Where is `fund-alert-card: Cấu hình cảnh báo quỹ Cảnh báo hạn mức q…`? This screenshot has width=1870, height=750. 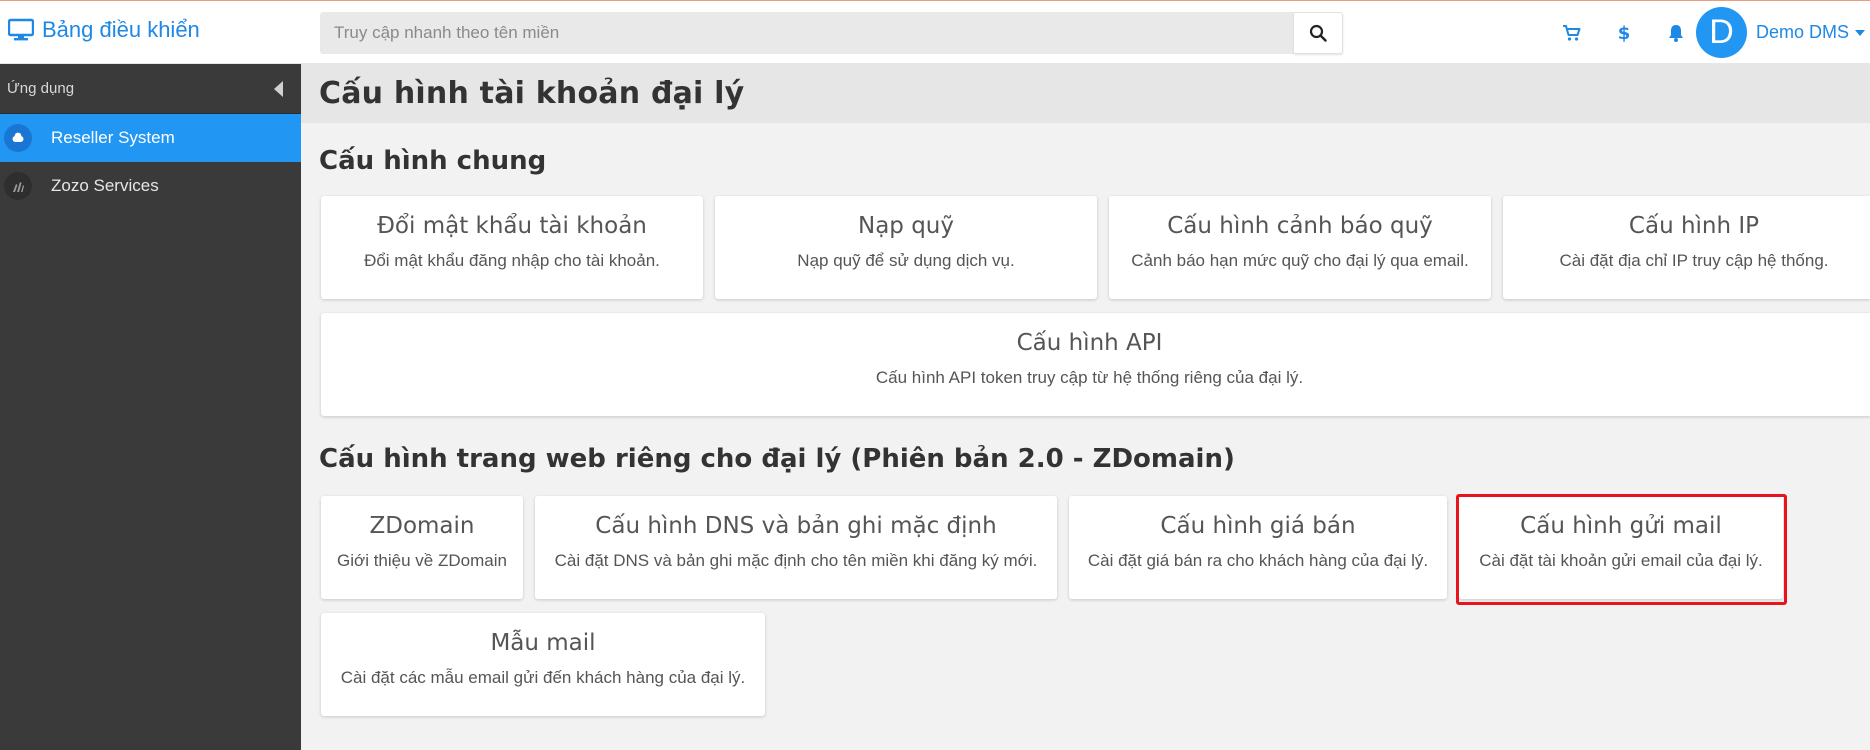 fund-alert-card: Cấu hình cảnh báo quỹ Cảnh báo hạn mức q… is located at coordinates (1300, 247).